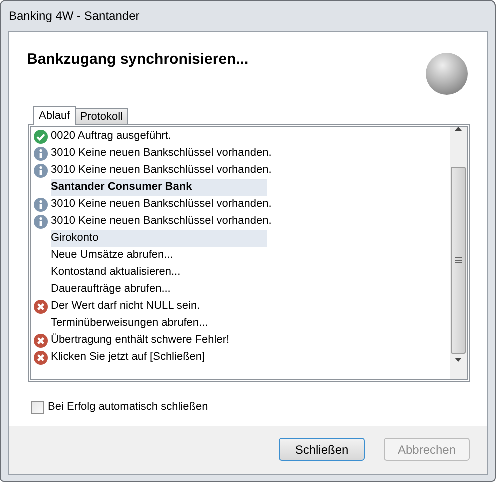  I want to click on log-message: Der Wert darf nicht NULL sein., so click(125, 306).